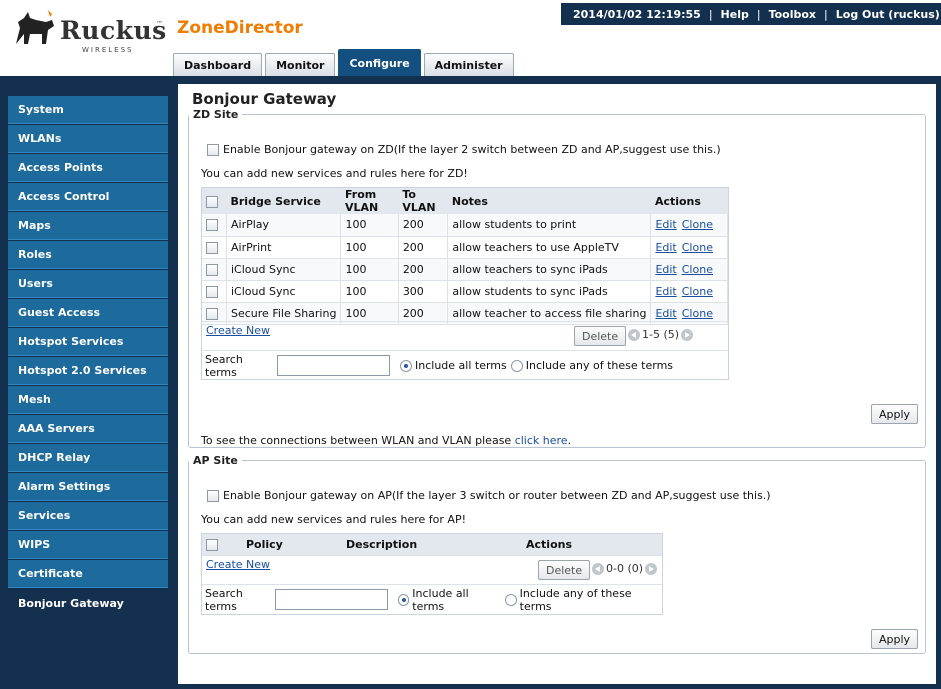  What do you see at coordinates (238, 564) in the screenshot?
I see `ap-create-new-link: Create New` at bounding box center [238, 564].